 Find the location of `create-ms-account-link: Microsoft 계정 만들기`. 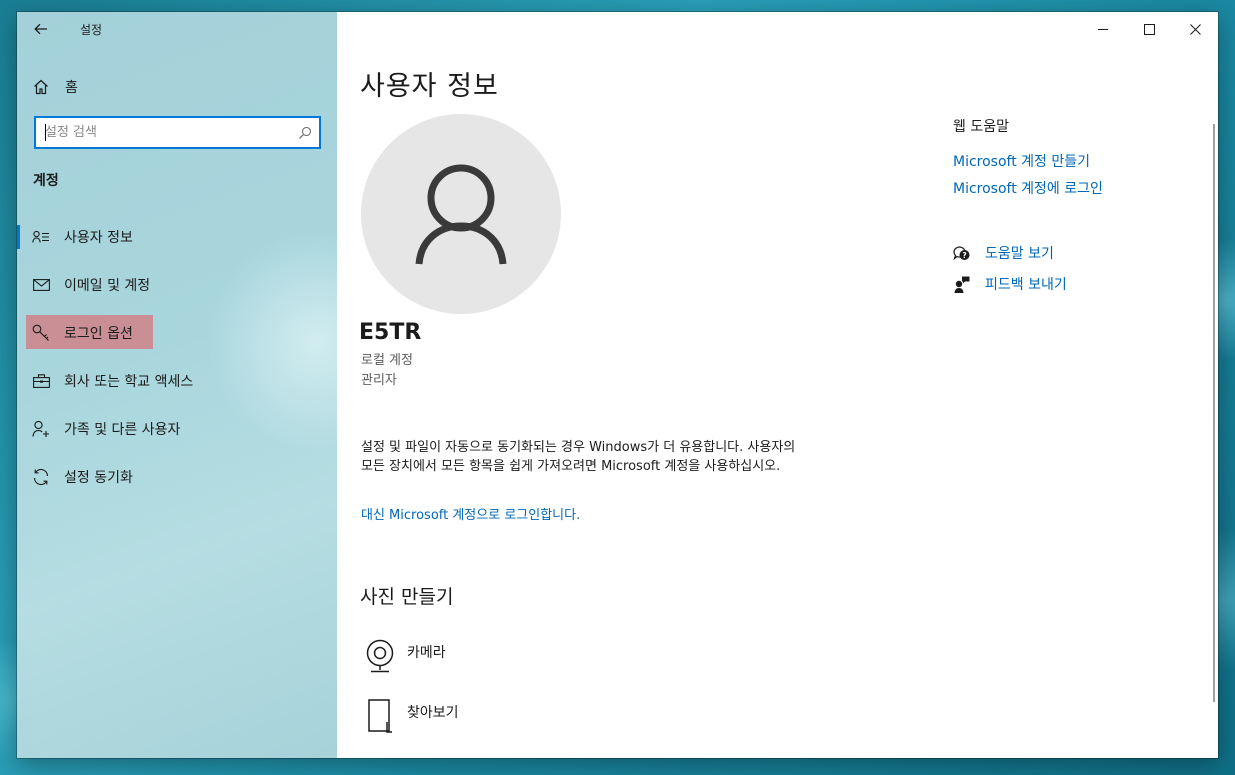

create-ms-account-link: Microsoft 계정 만들기 is located at coordinates (1021, 161).